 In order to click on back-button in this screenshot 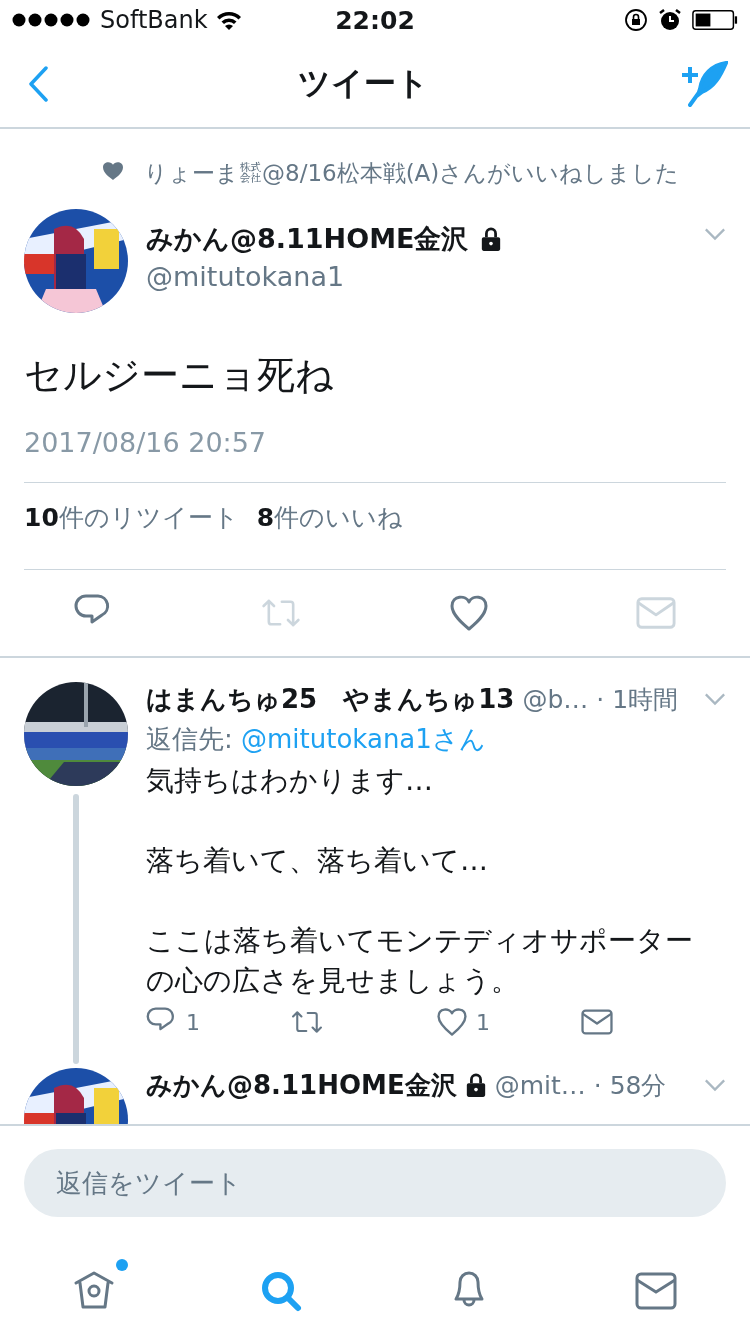, I will do `click(38, 83)`.